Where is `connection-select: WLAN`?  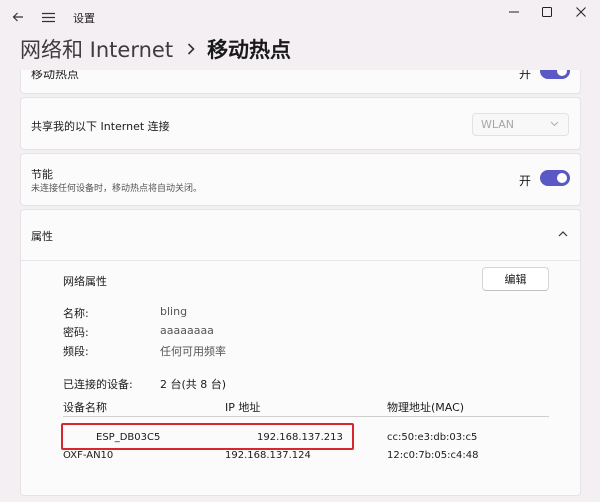 connection-select: WLAN is located at coordinates (520, 124).